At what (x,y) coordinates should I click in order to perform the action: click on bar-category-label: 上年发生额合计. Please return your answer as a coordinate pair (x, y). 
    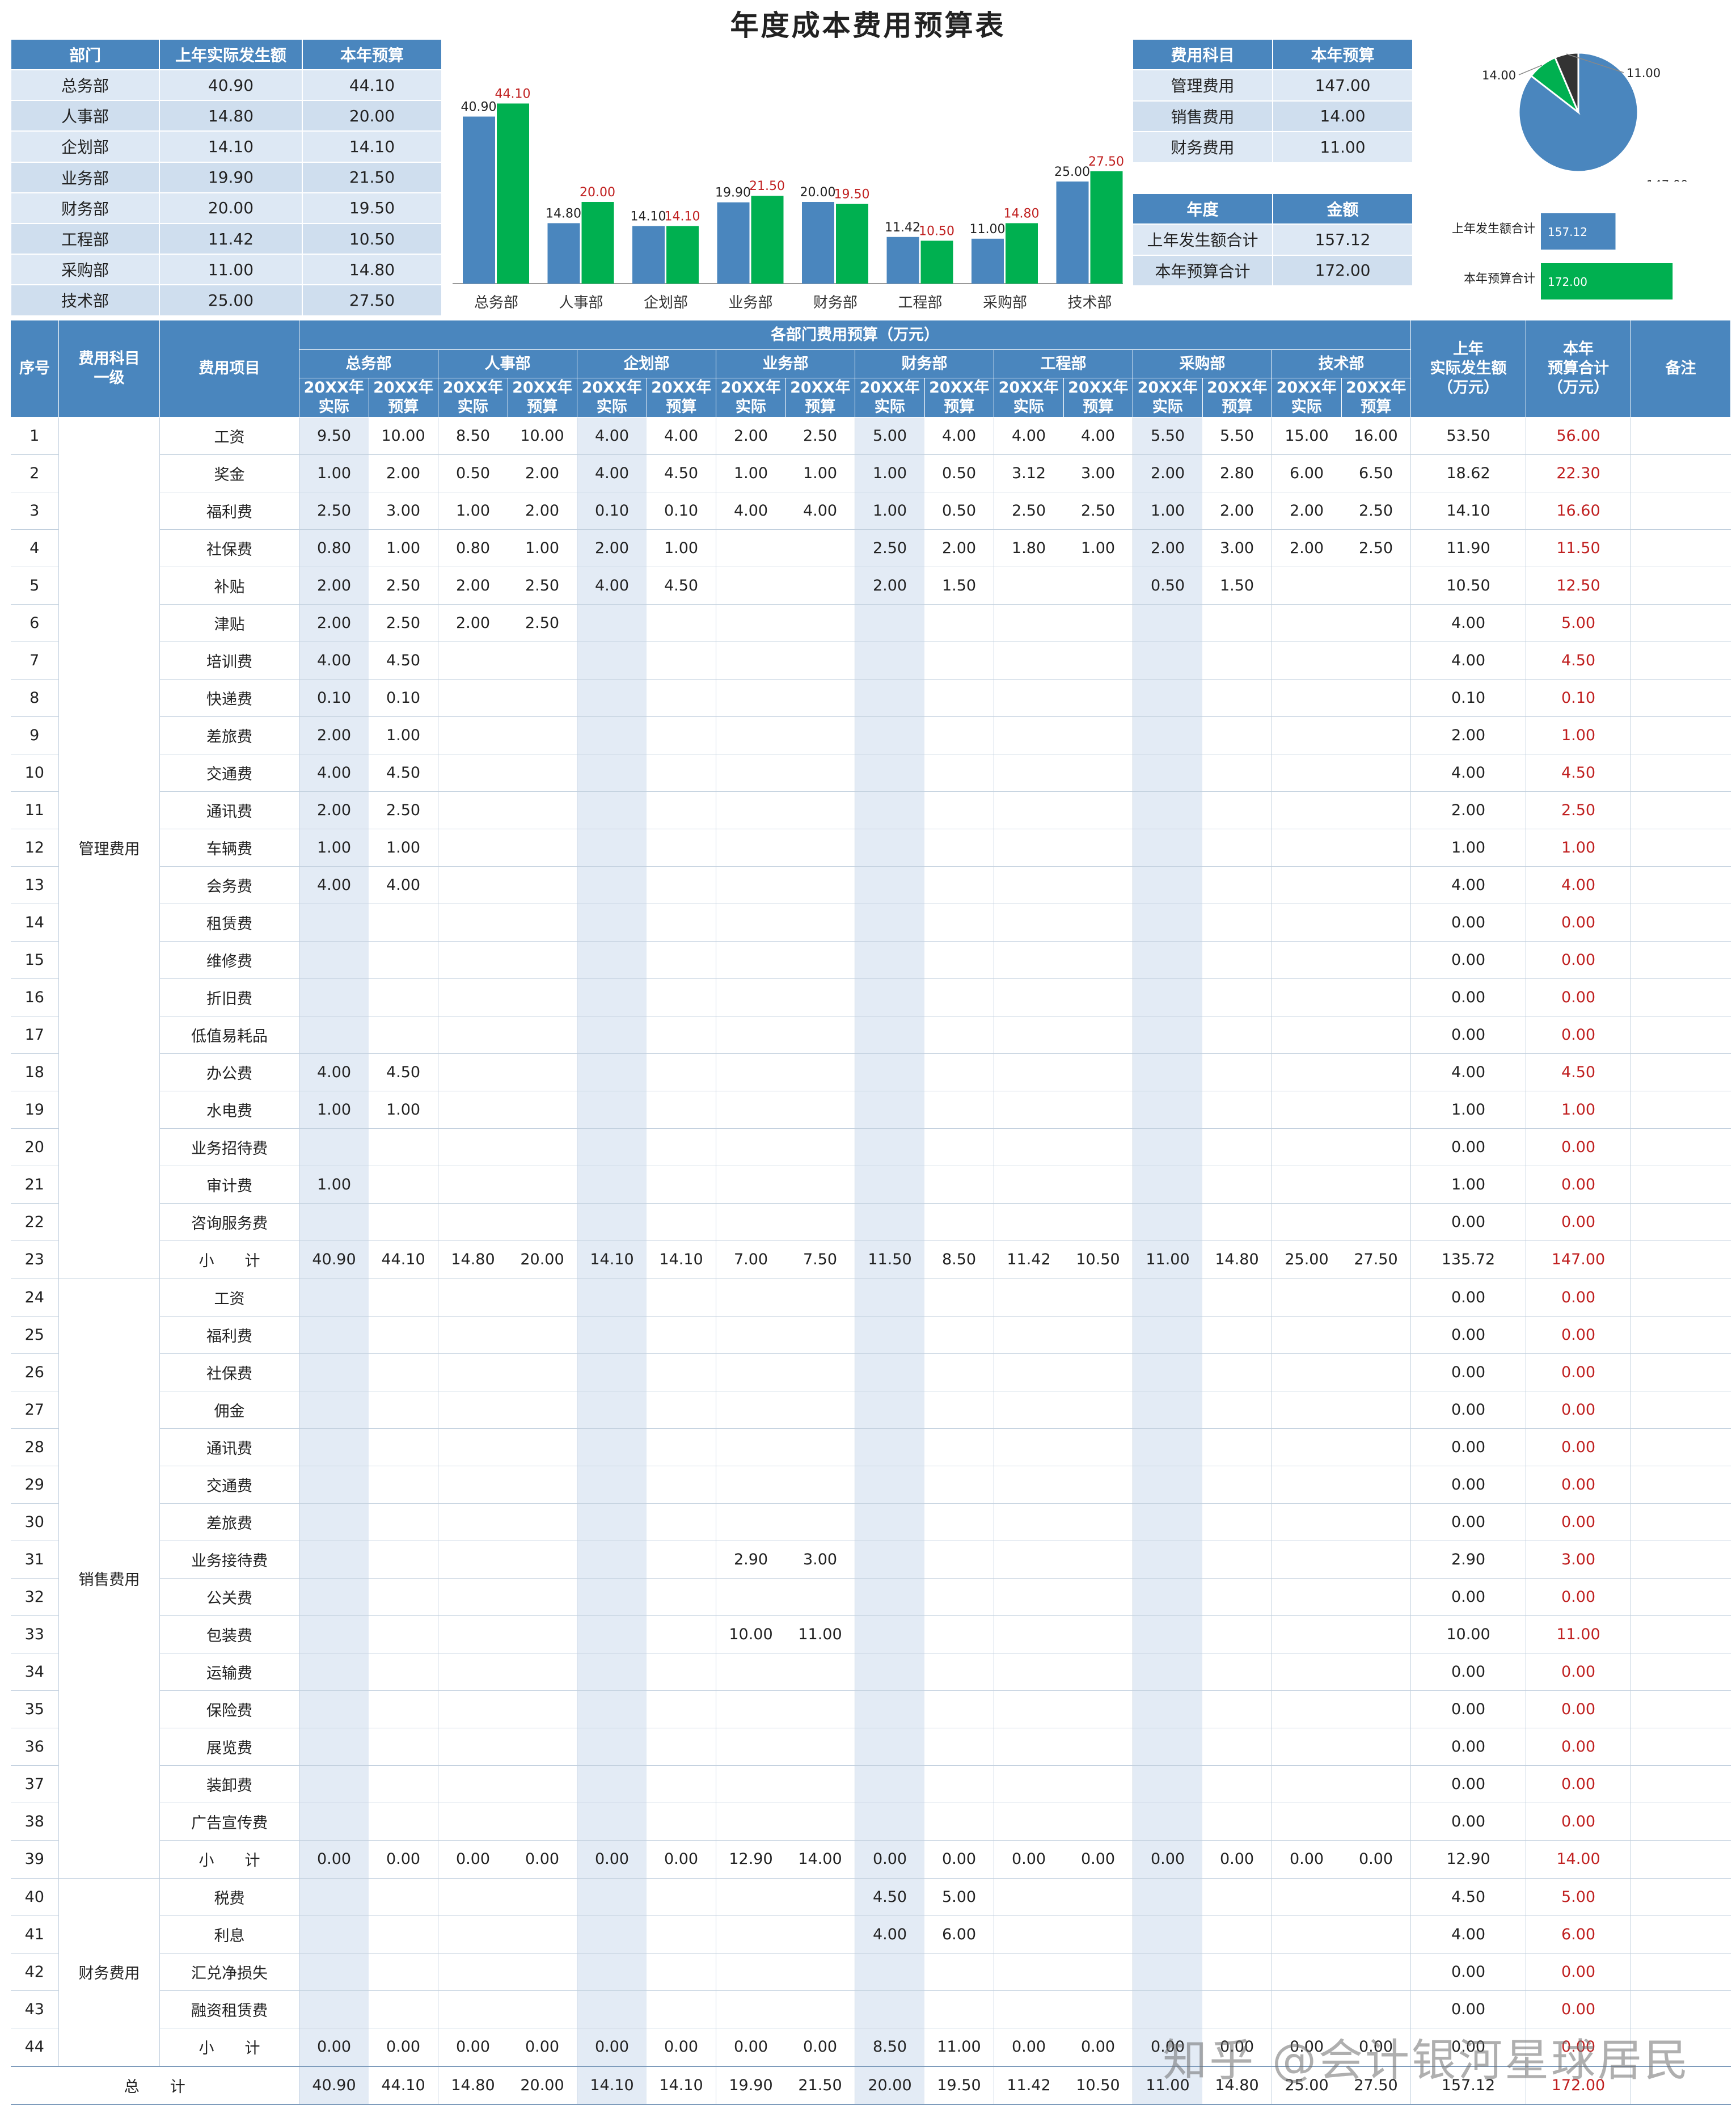
    Looking at the image, I should click on (1493, 228).